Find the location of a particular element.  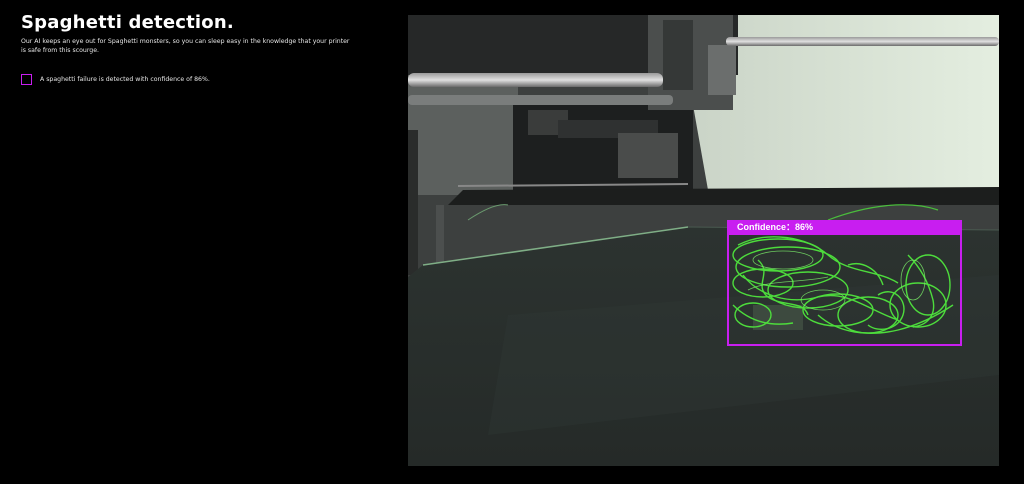

detection-confidence-label: Confidence：86% is located at coordinates (844, 227).